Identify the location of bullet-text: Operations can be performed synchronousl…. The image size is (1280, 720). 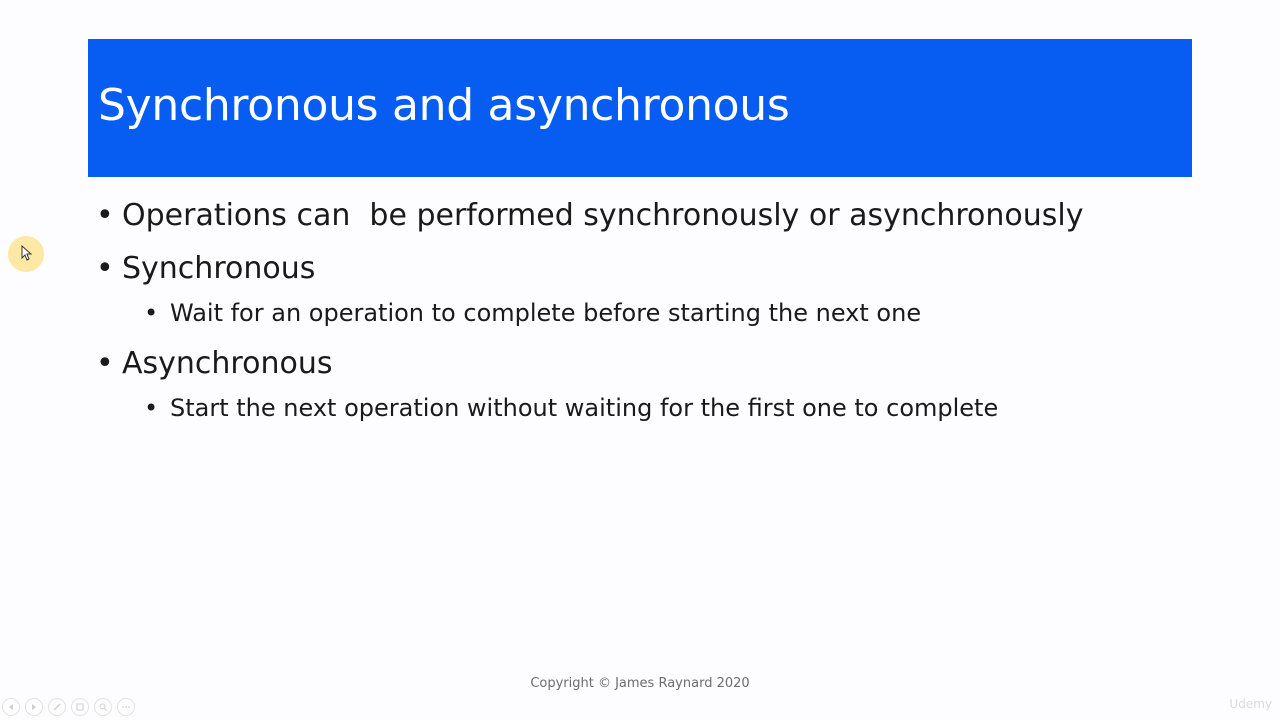
(603, 215).